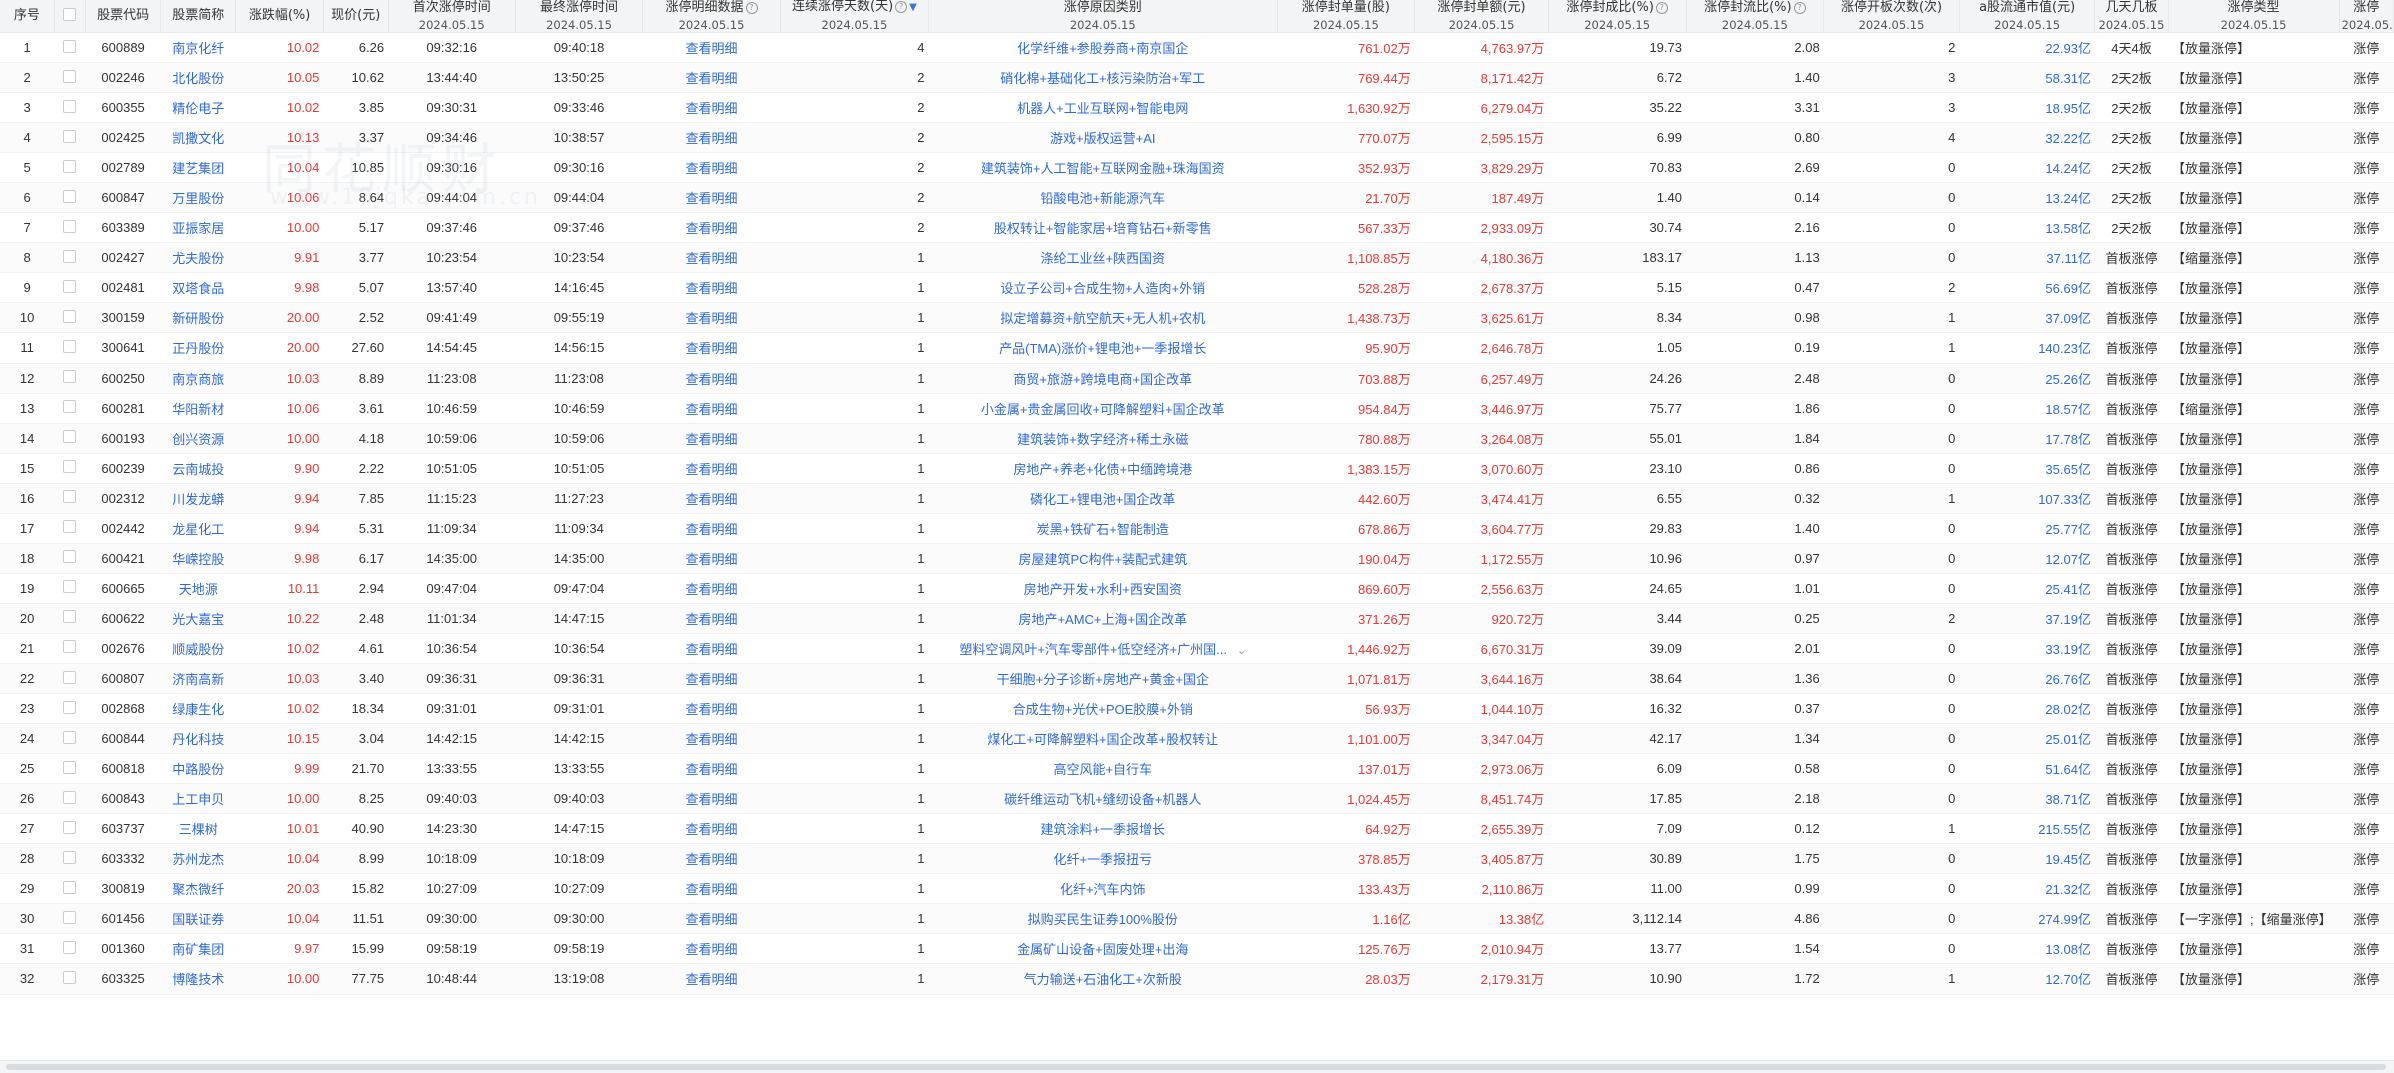  Describe the element at coordinates (1103, 108) in the screenshot. I see `cell-reason: 机器人+工业互联网+智能电网` at that location.